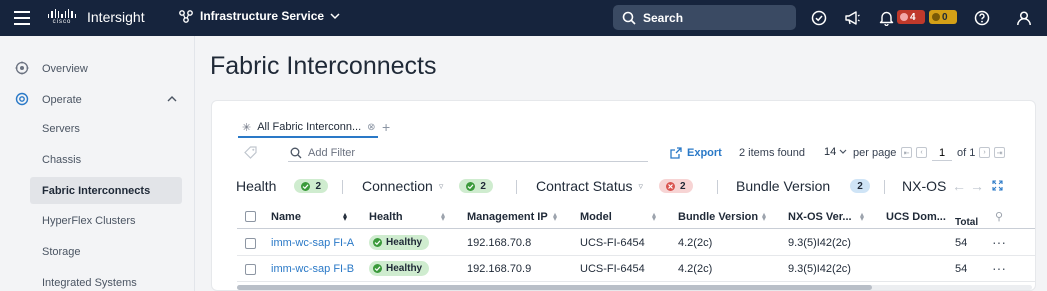  What do you see at coordinates (282, 186) in the screenshot?
I see `health-summary: Health 2` at bounding box center [282, 186].